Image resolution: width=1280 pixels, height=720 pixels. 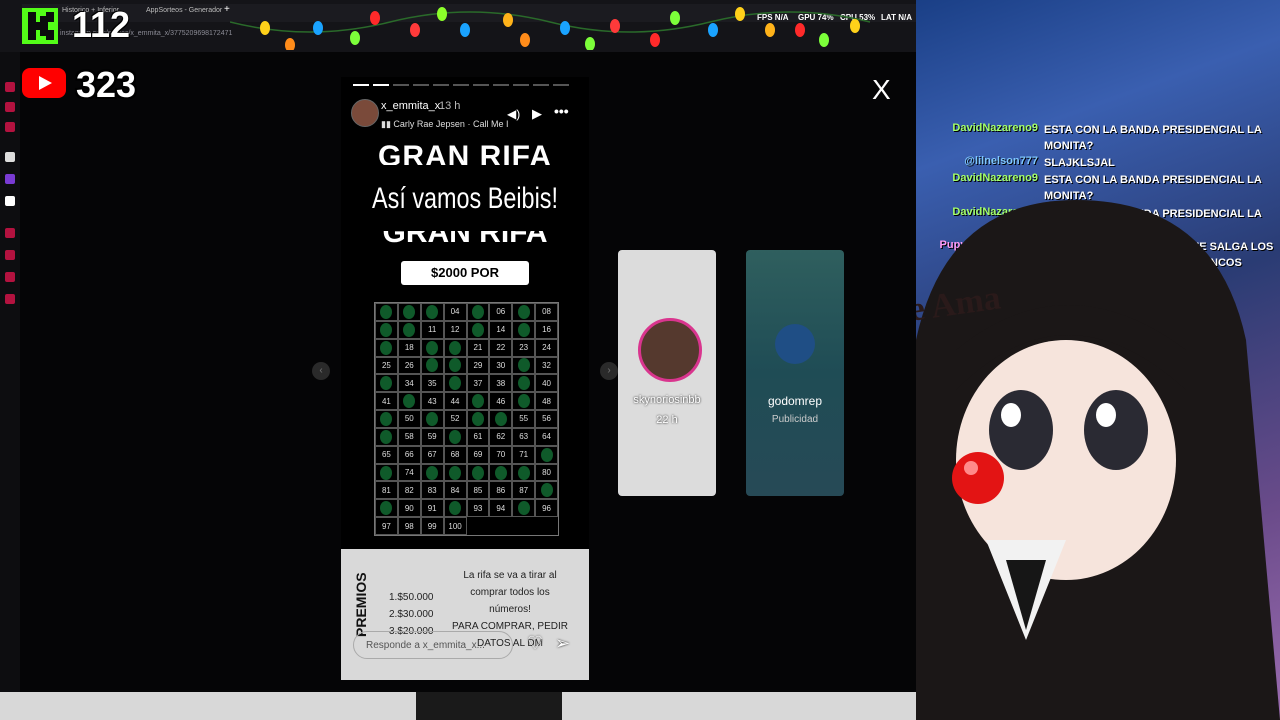 What do you see at coordinates (609, 371) in the screenshot?
I see `story-next-button: ›` at bounding box center [609, 371].